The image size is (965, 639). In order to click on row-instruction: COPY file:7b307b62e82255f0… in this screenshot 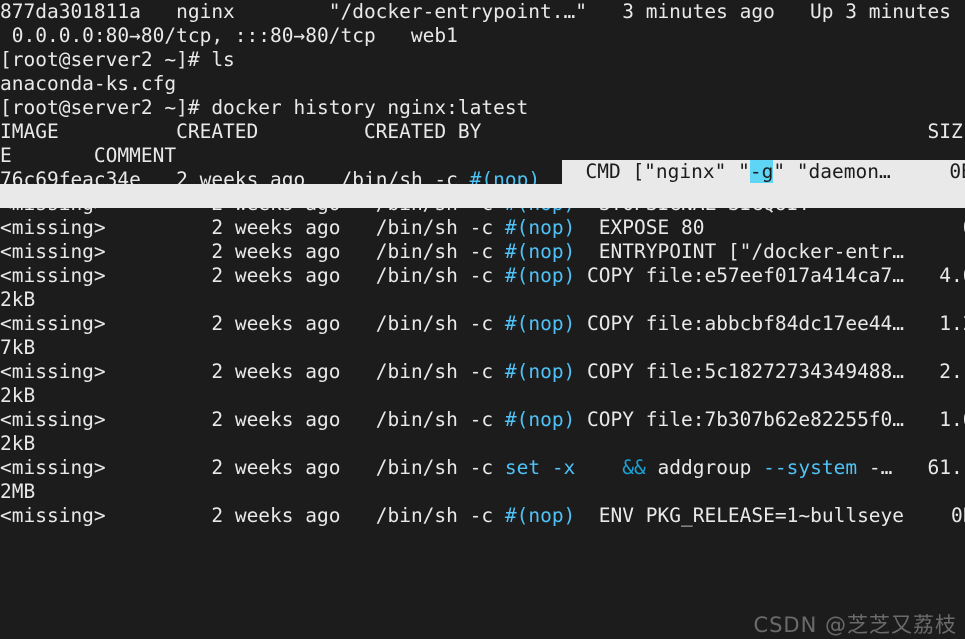, I will do `click(740, 419)`.